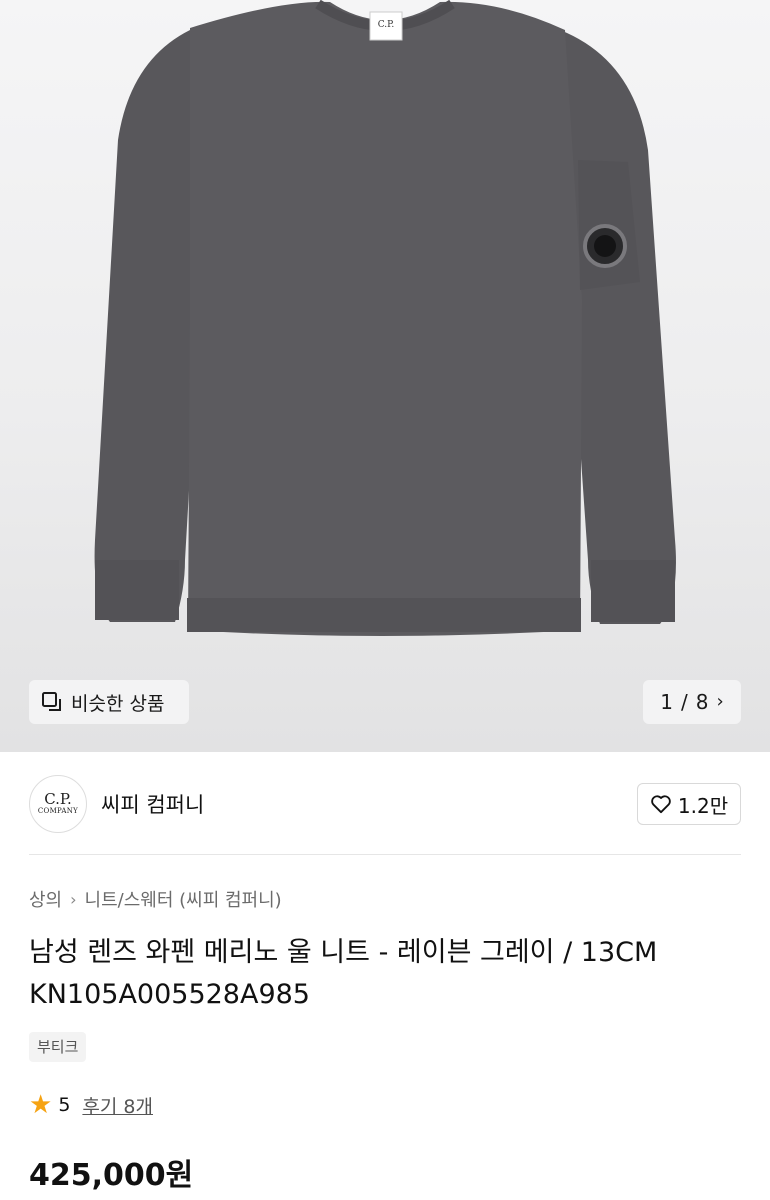 The image size is (770, 1200). I want to click on star-icon: ★, so click(41, 1105).